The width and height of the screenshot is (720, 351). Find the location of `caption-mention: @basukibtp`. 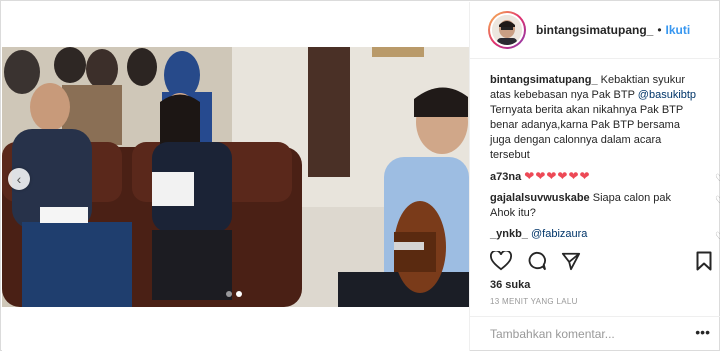

caption-mention: @basukibtp is located at coordinates (667, 95).